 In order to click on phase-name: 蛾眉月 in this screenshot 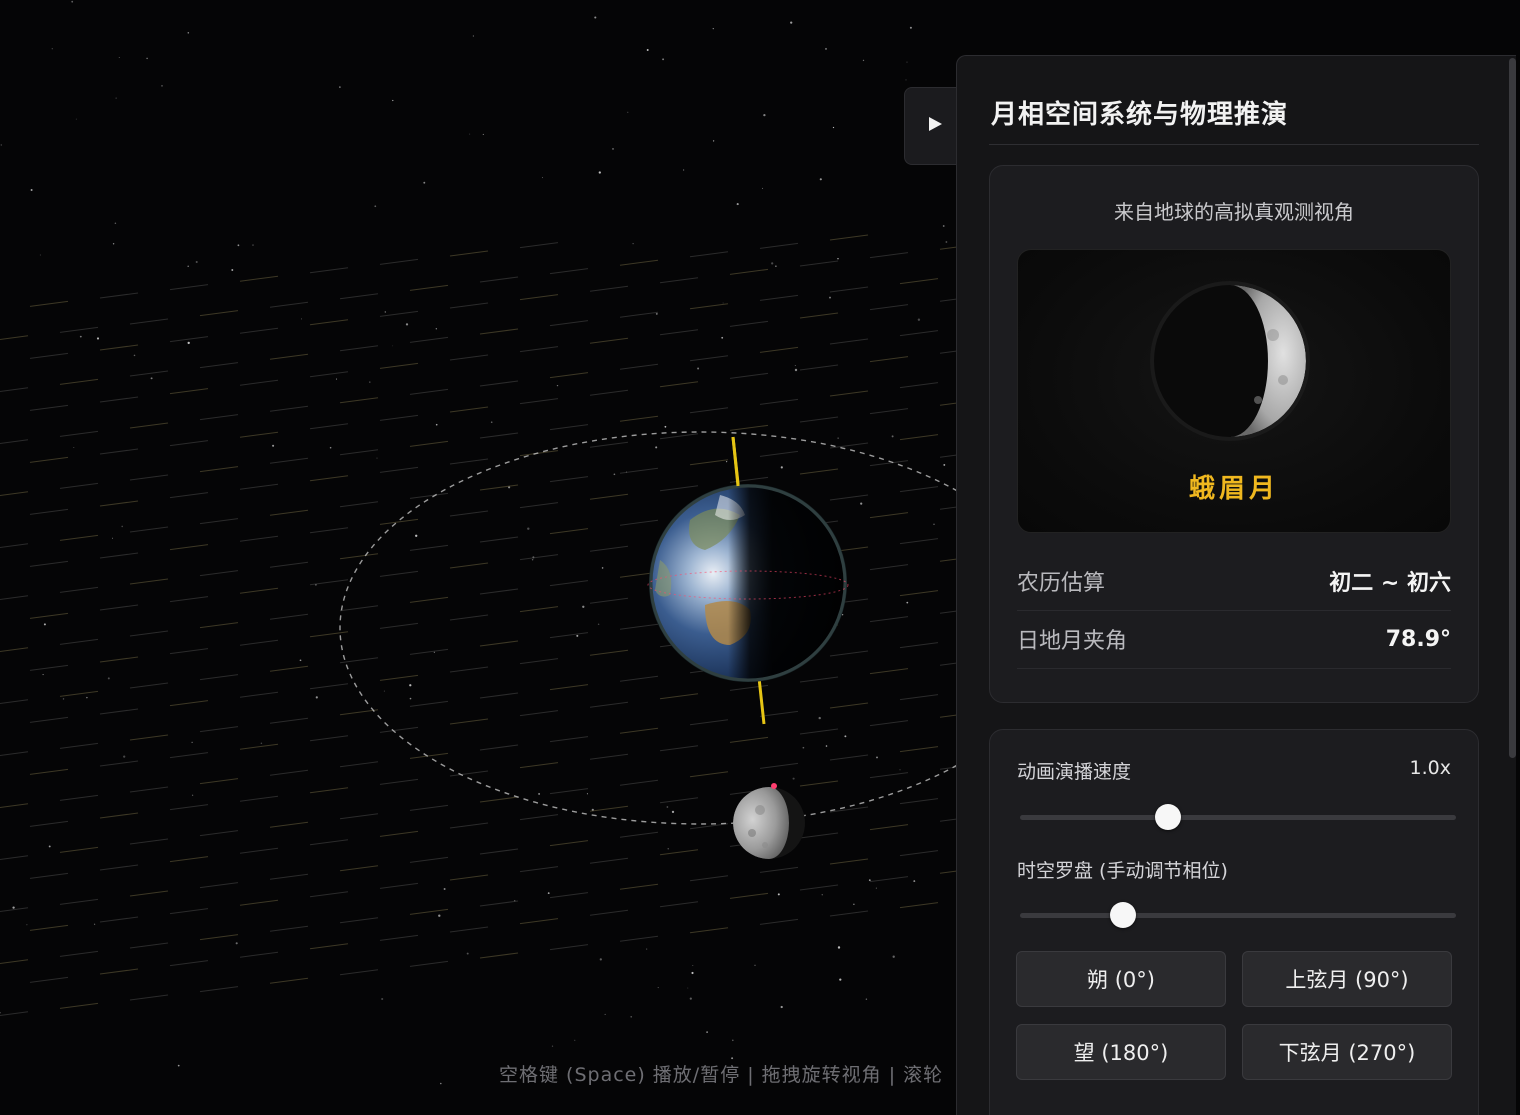, I will do `click(1233, 489)`.